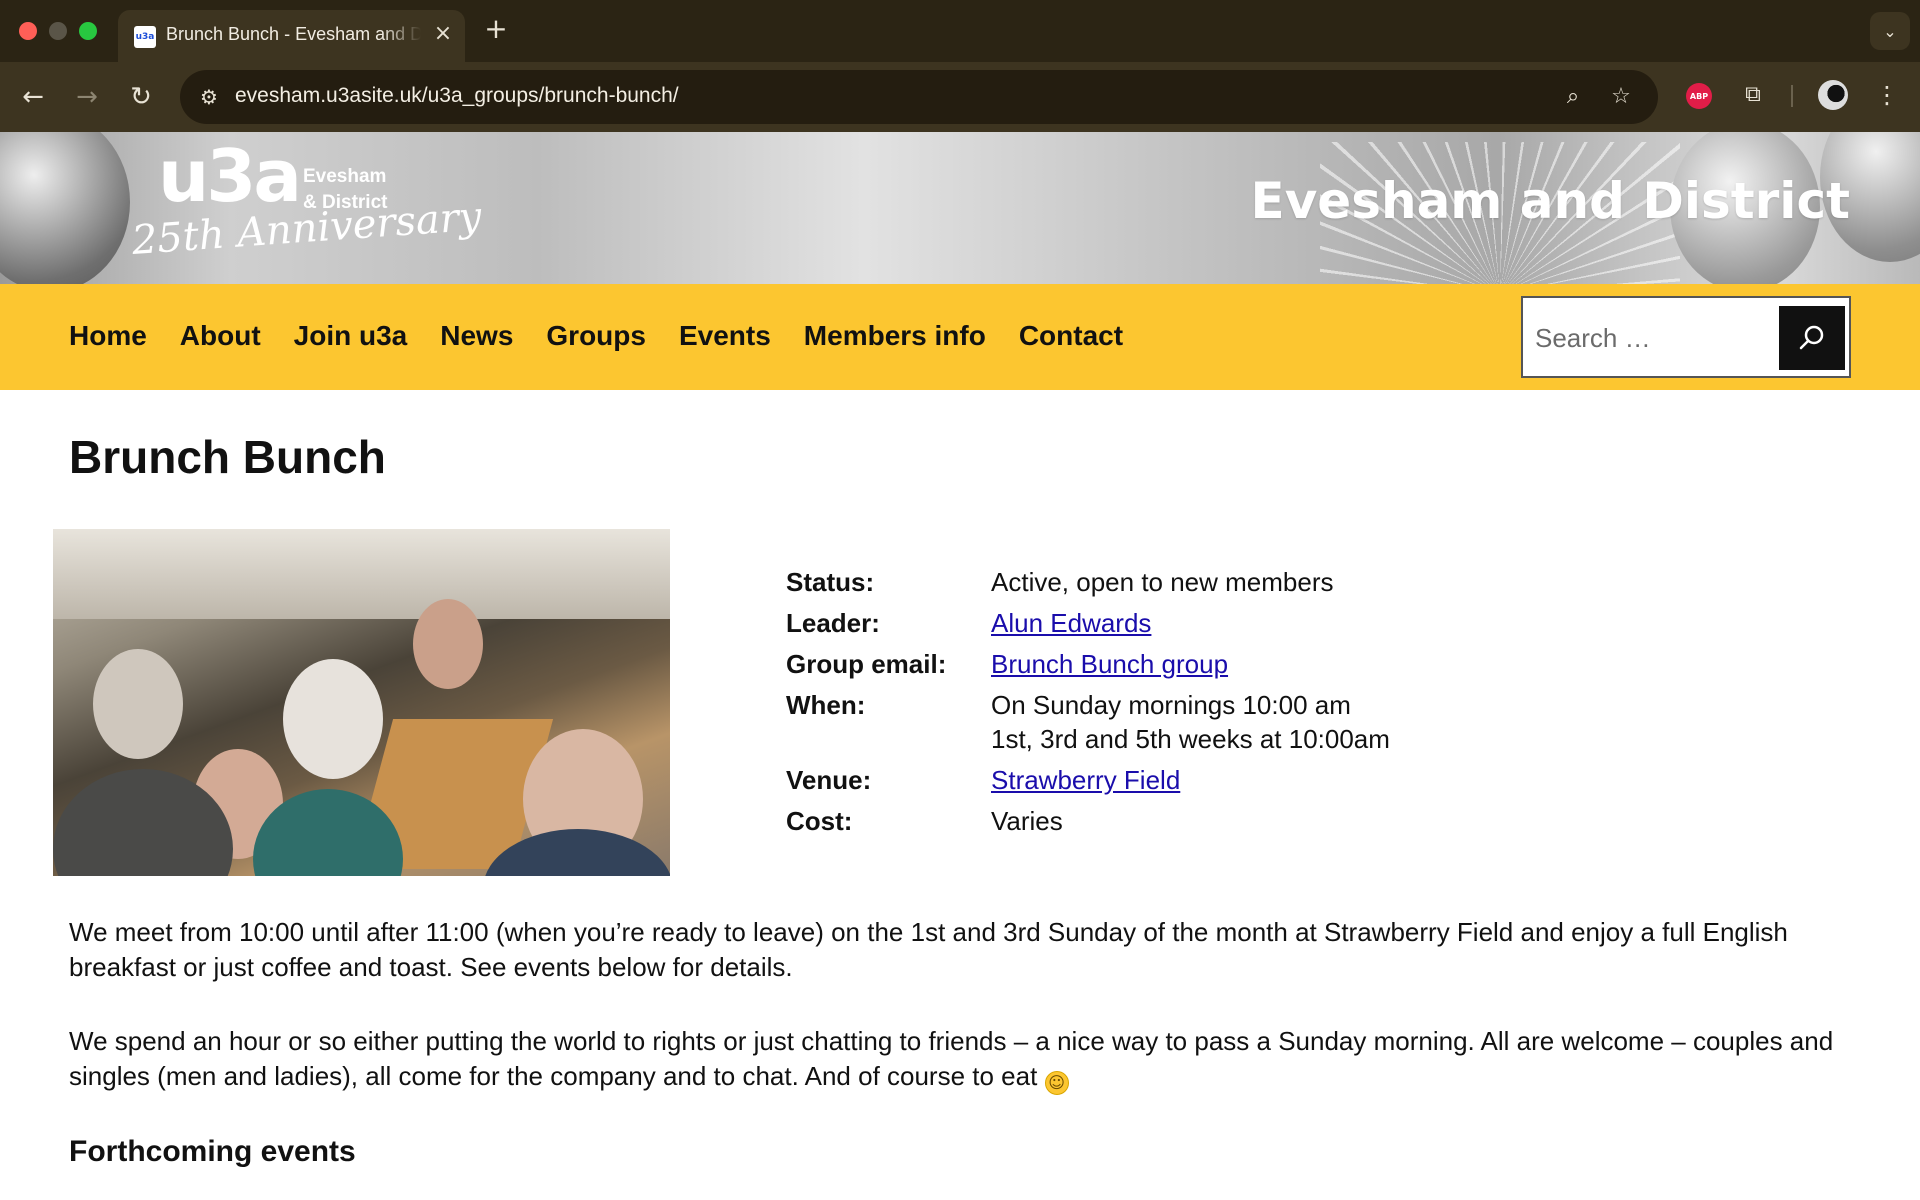 The width and height of the screenshot is (1920, 1200). What do you see at coordinates (1550, 201) in the screenshot?
I see `site-title: Evesham and District` at bounding box center [1550, 201].